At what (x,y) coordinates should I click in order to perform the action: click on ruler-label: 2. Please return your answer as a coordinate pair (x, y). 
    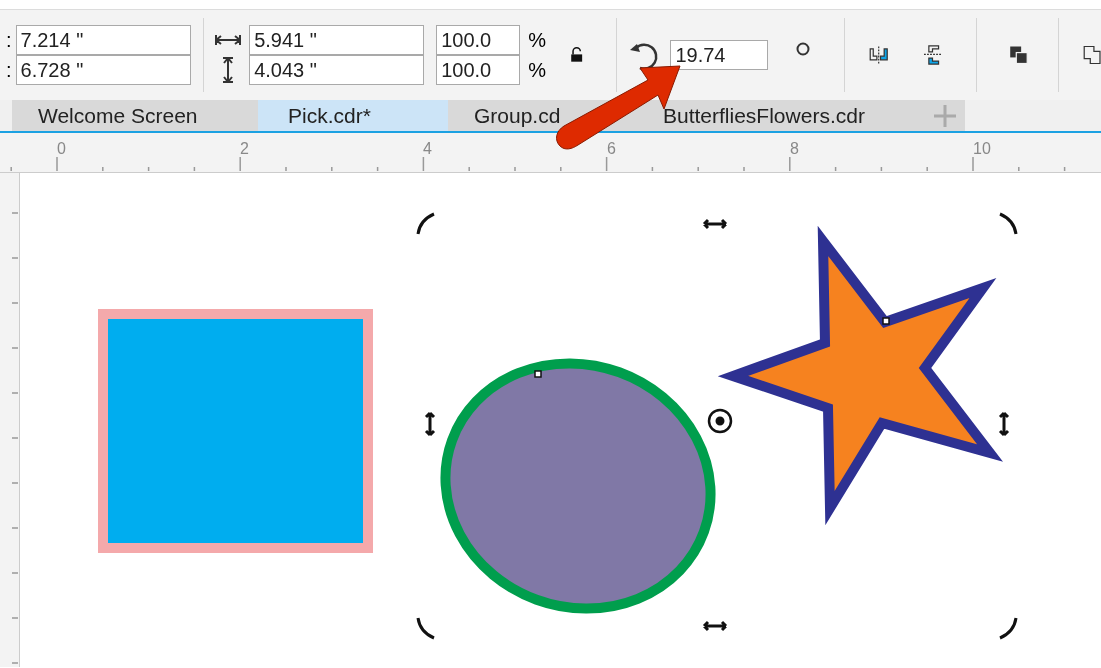
    Looking at the image, I should click on (244, 149).